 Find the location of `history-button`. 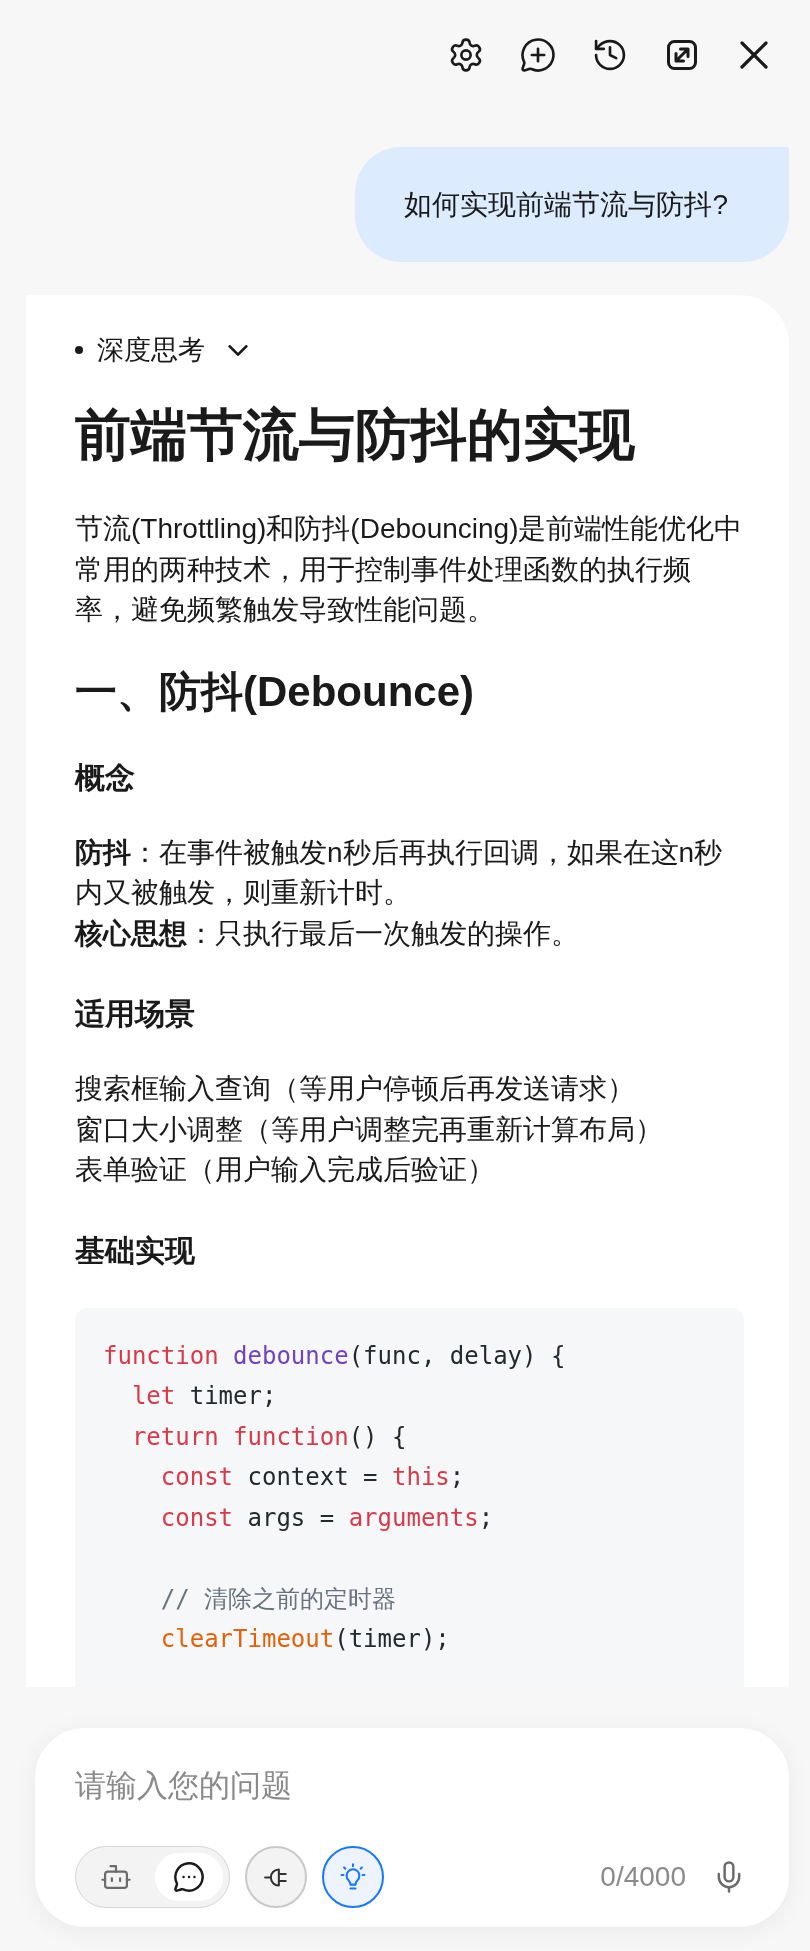

history-button is located at coordinates (610, 55).